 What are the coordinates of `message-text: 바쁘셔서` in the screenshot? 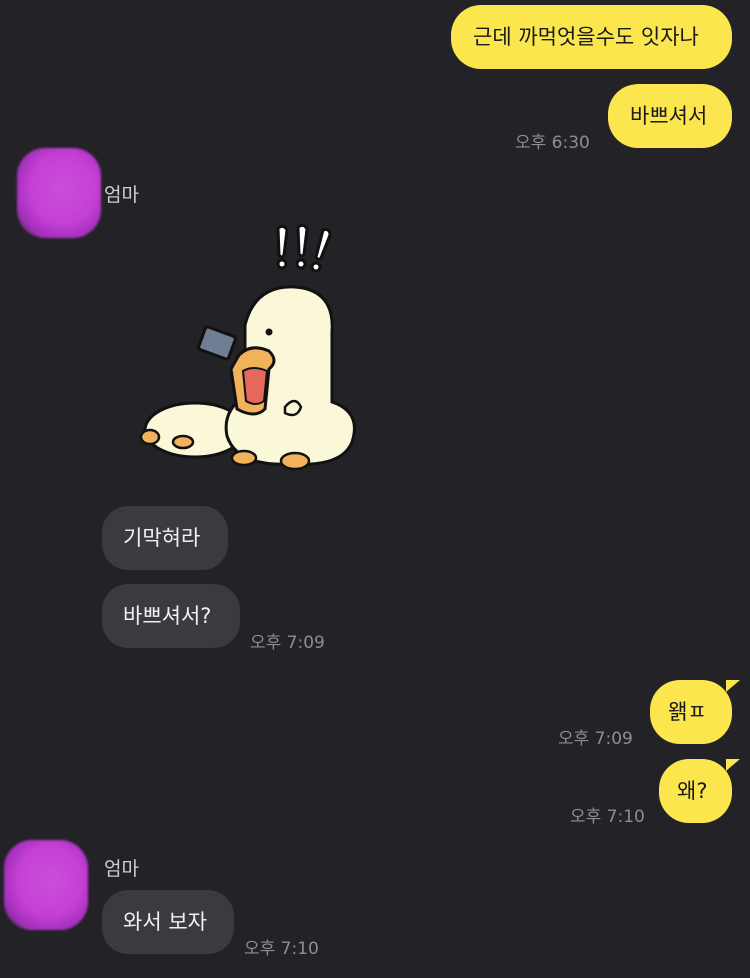 It's located at (669, 116).